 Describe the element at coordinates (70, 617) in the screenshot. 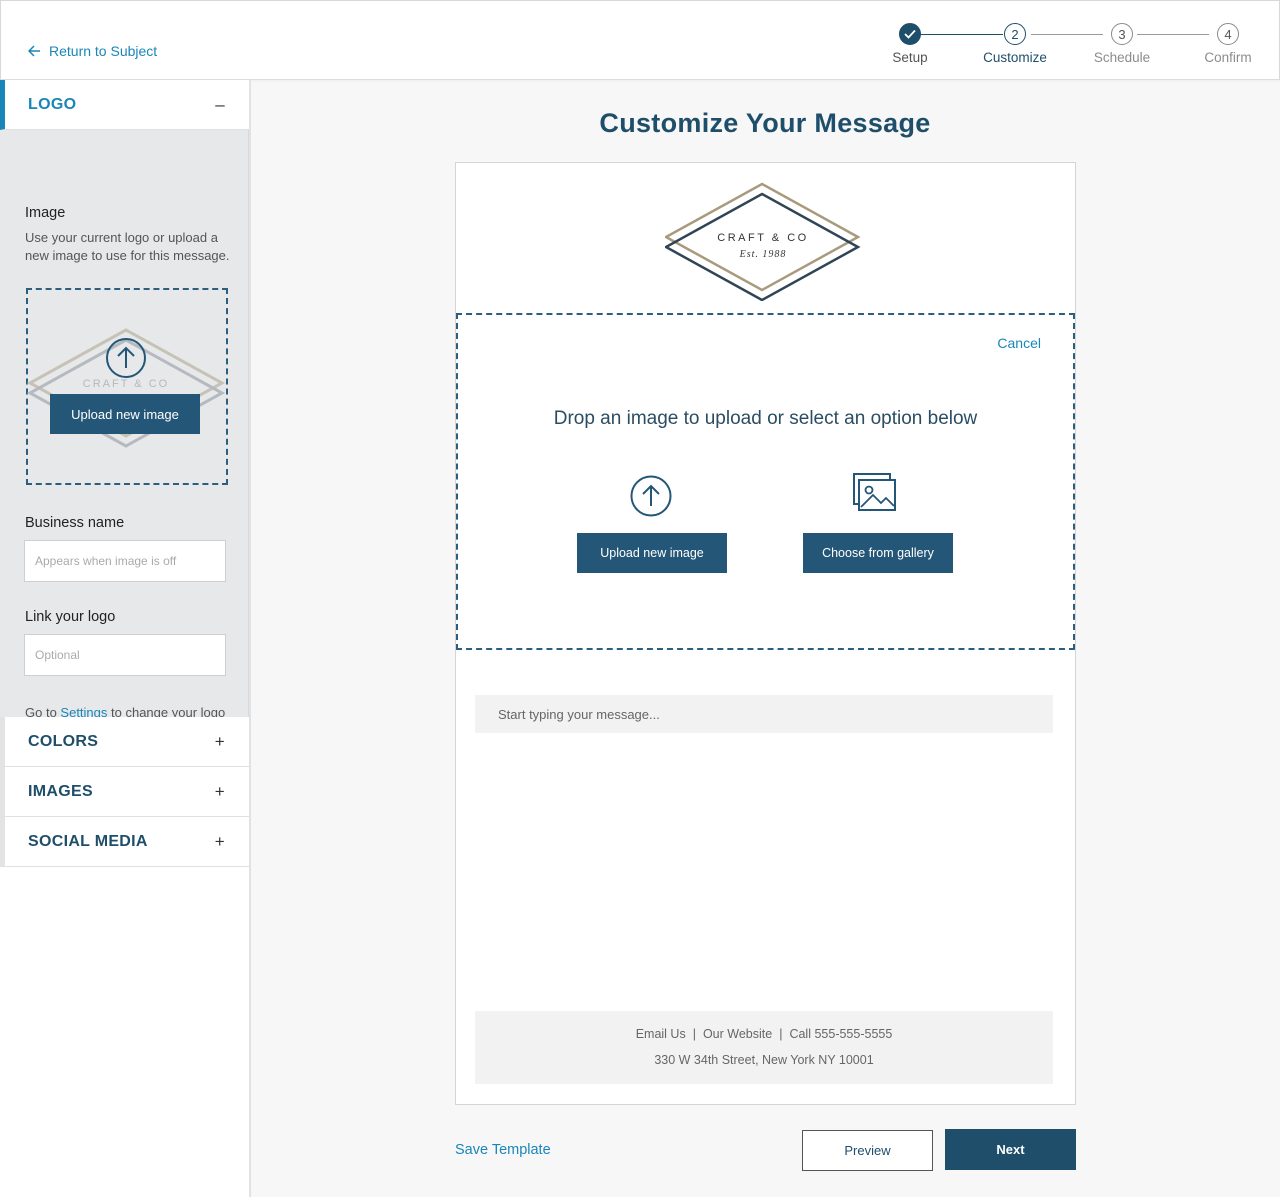

I see `link-logo-label: Link your logo` at that location.